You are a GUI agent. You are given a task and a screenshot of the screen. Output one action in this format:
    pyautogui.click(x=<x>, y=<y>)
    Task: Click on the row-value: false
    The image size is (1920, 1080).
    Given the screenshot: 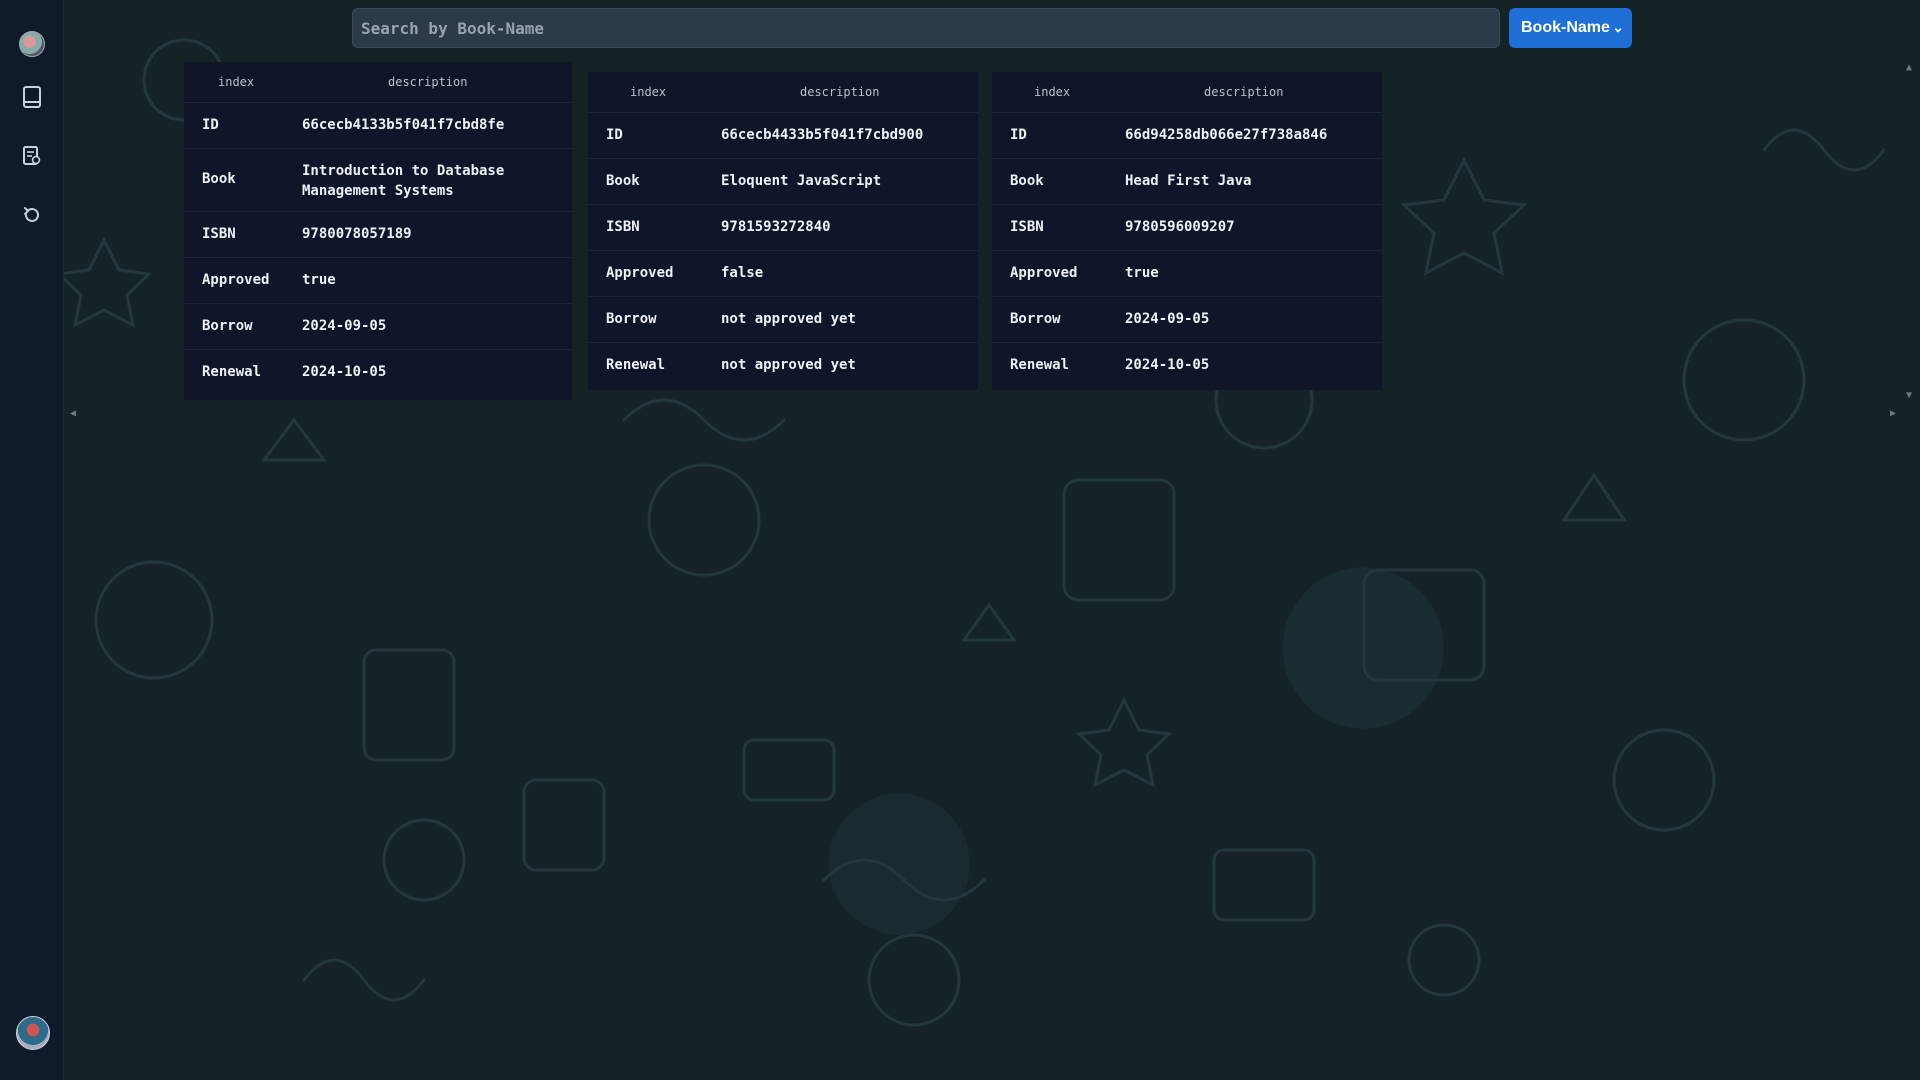 What is the action you would take?
    pyautogui.click(x=742, y=273)
    